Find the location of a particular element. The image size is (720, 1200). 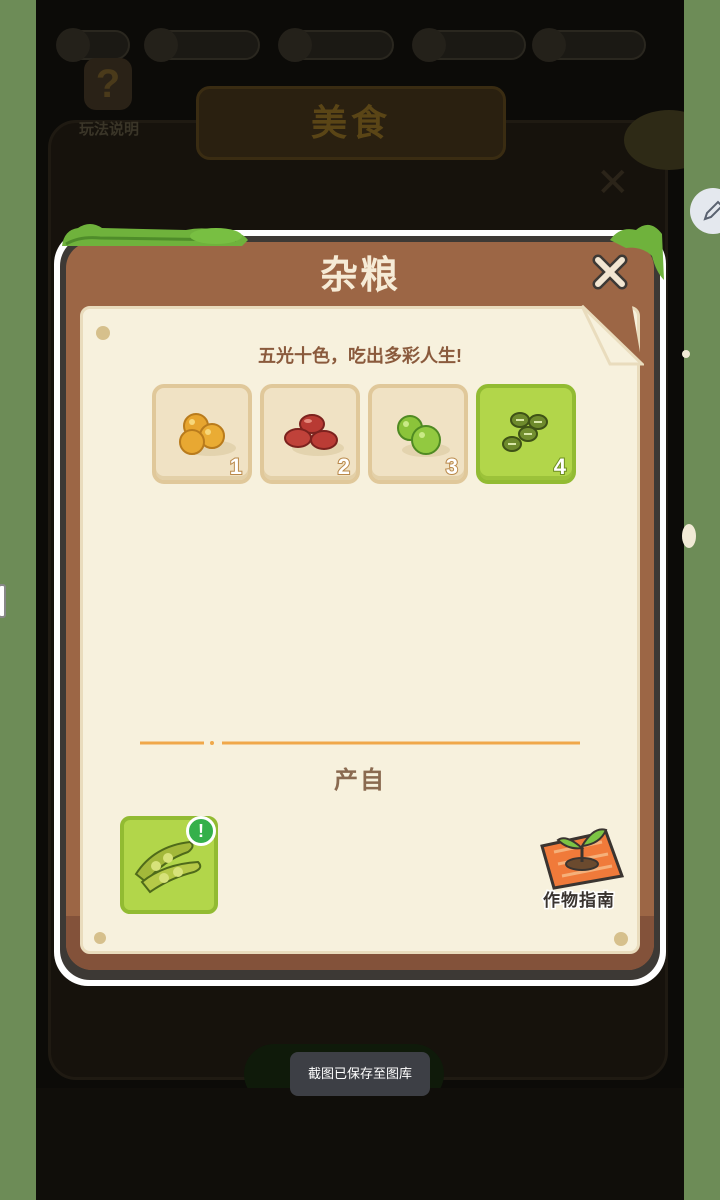

help-icon: ? is located at coordinates (108, 84).